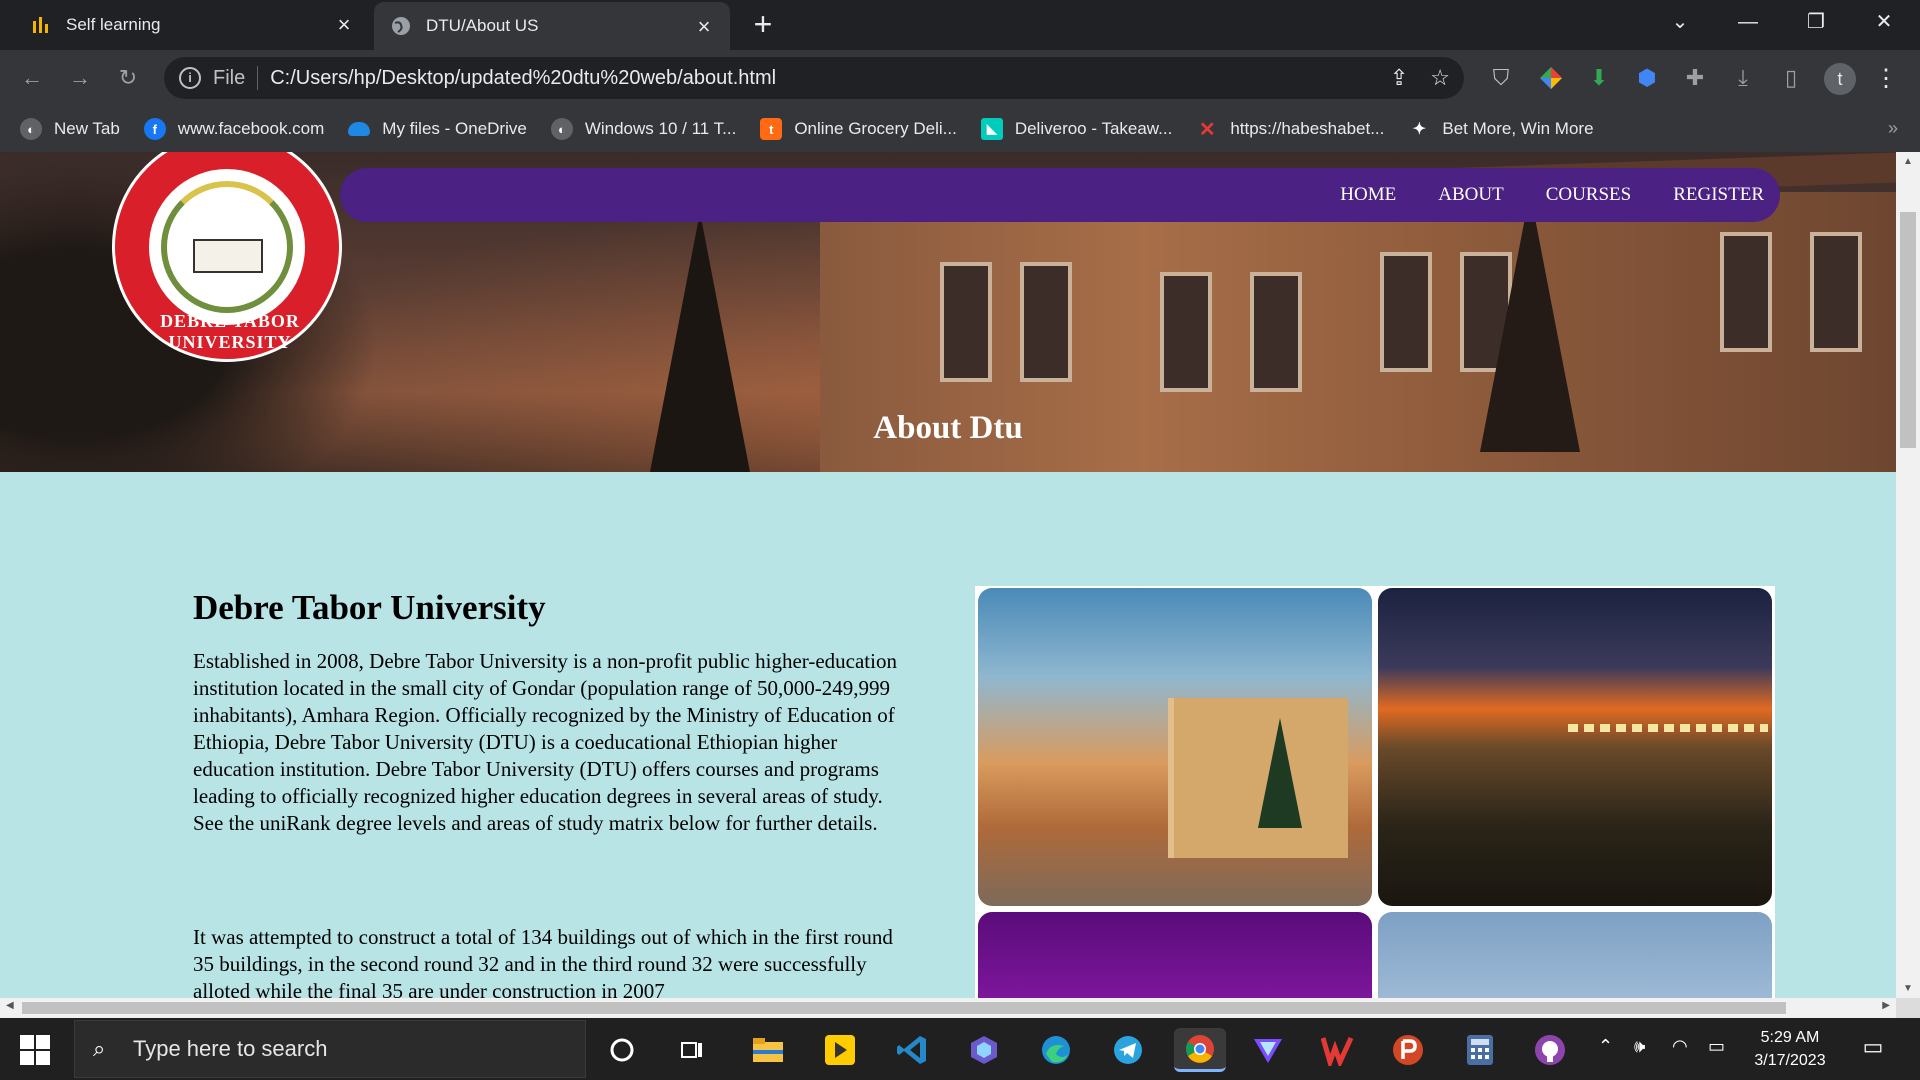 This screenshot has width=1920, height=1080. Describe the element at coordinates (258, 78) in the screenshot. I see `address-divider` at that location.